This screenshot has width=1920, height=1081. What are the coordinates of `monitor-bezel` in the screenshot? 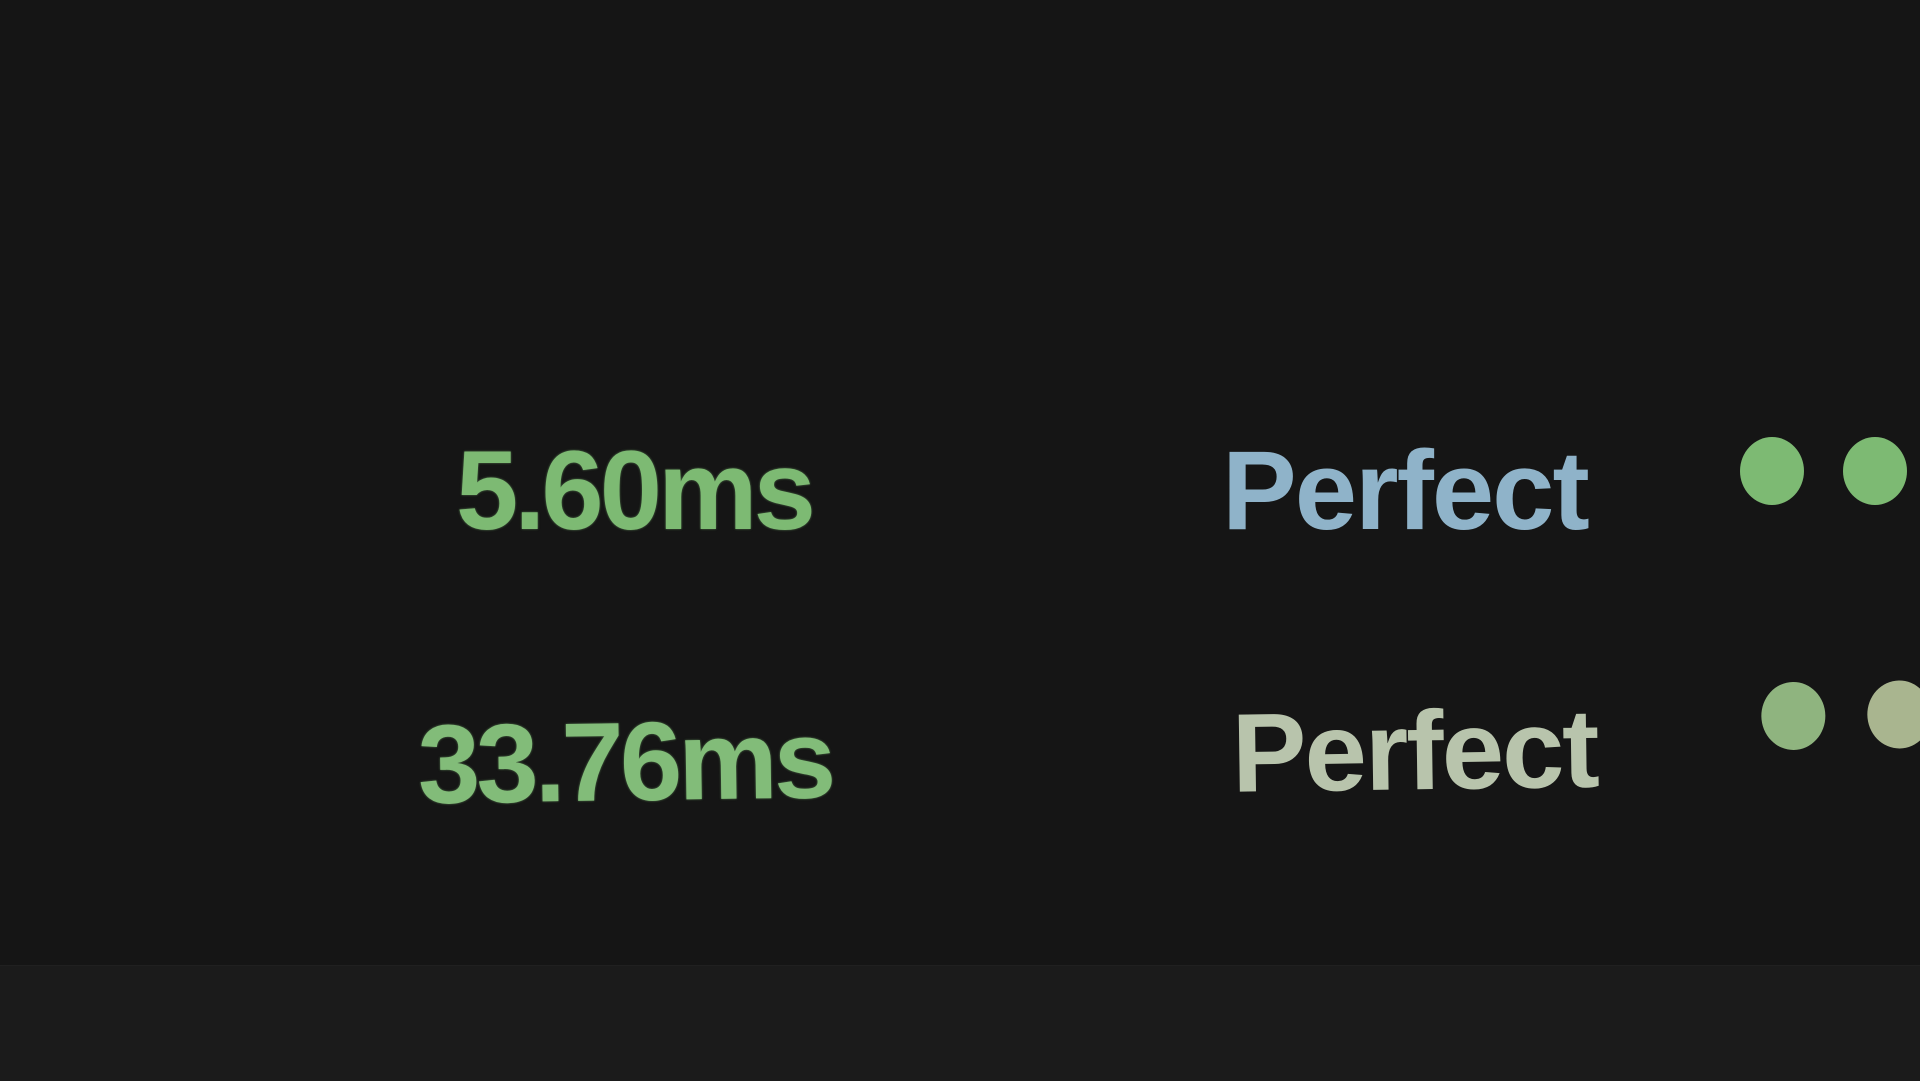 It's located at (960, 1023).